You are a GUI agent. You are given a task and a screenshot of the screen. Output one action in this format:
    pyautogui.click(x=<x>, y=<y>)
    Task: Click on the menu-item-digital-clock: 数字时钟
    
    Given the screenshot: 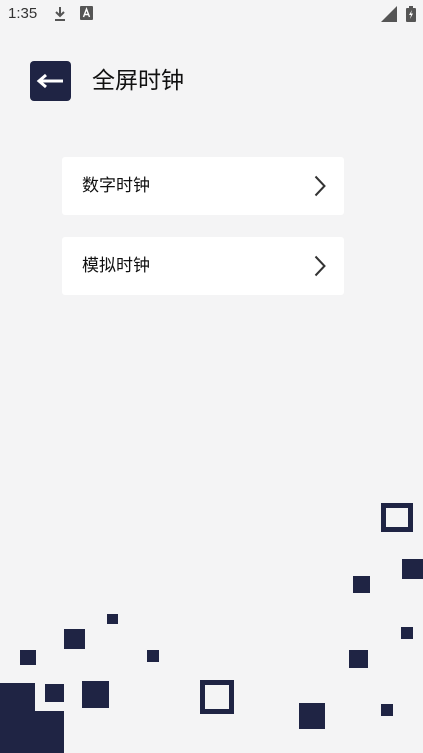 What is the action you would take?
    pyautogui.click(x=203, y=186)
    